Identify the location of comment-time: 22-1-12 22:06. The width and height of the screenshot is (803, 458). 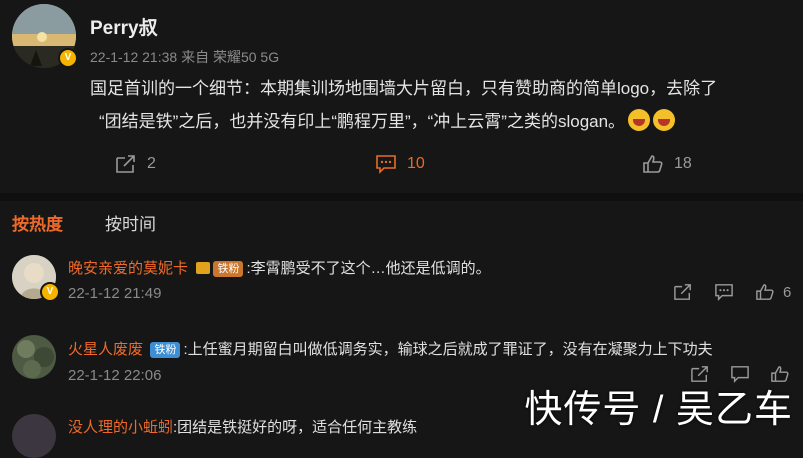
(115, 375).